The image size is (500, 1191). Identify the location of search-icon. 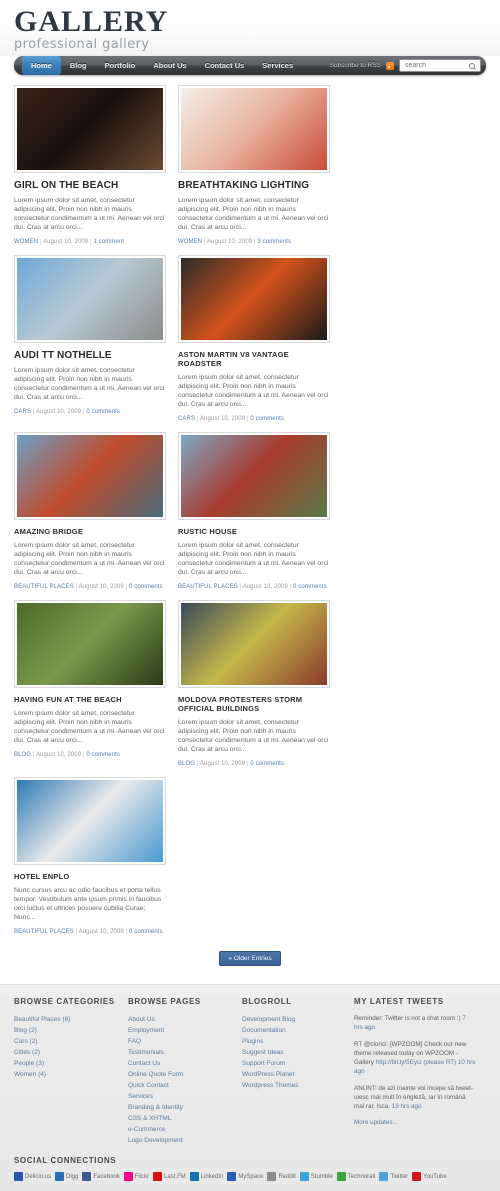
(472, 65).